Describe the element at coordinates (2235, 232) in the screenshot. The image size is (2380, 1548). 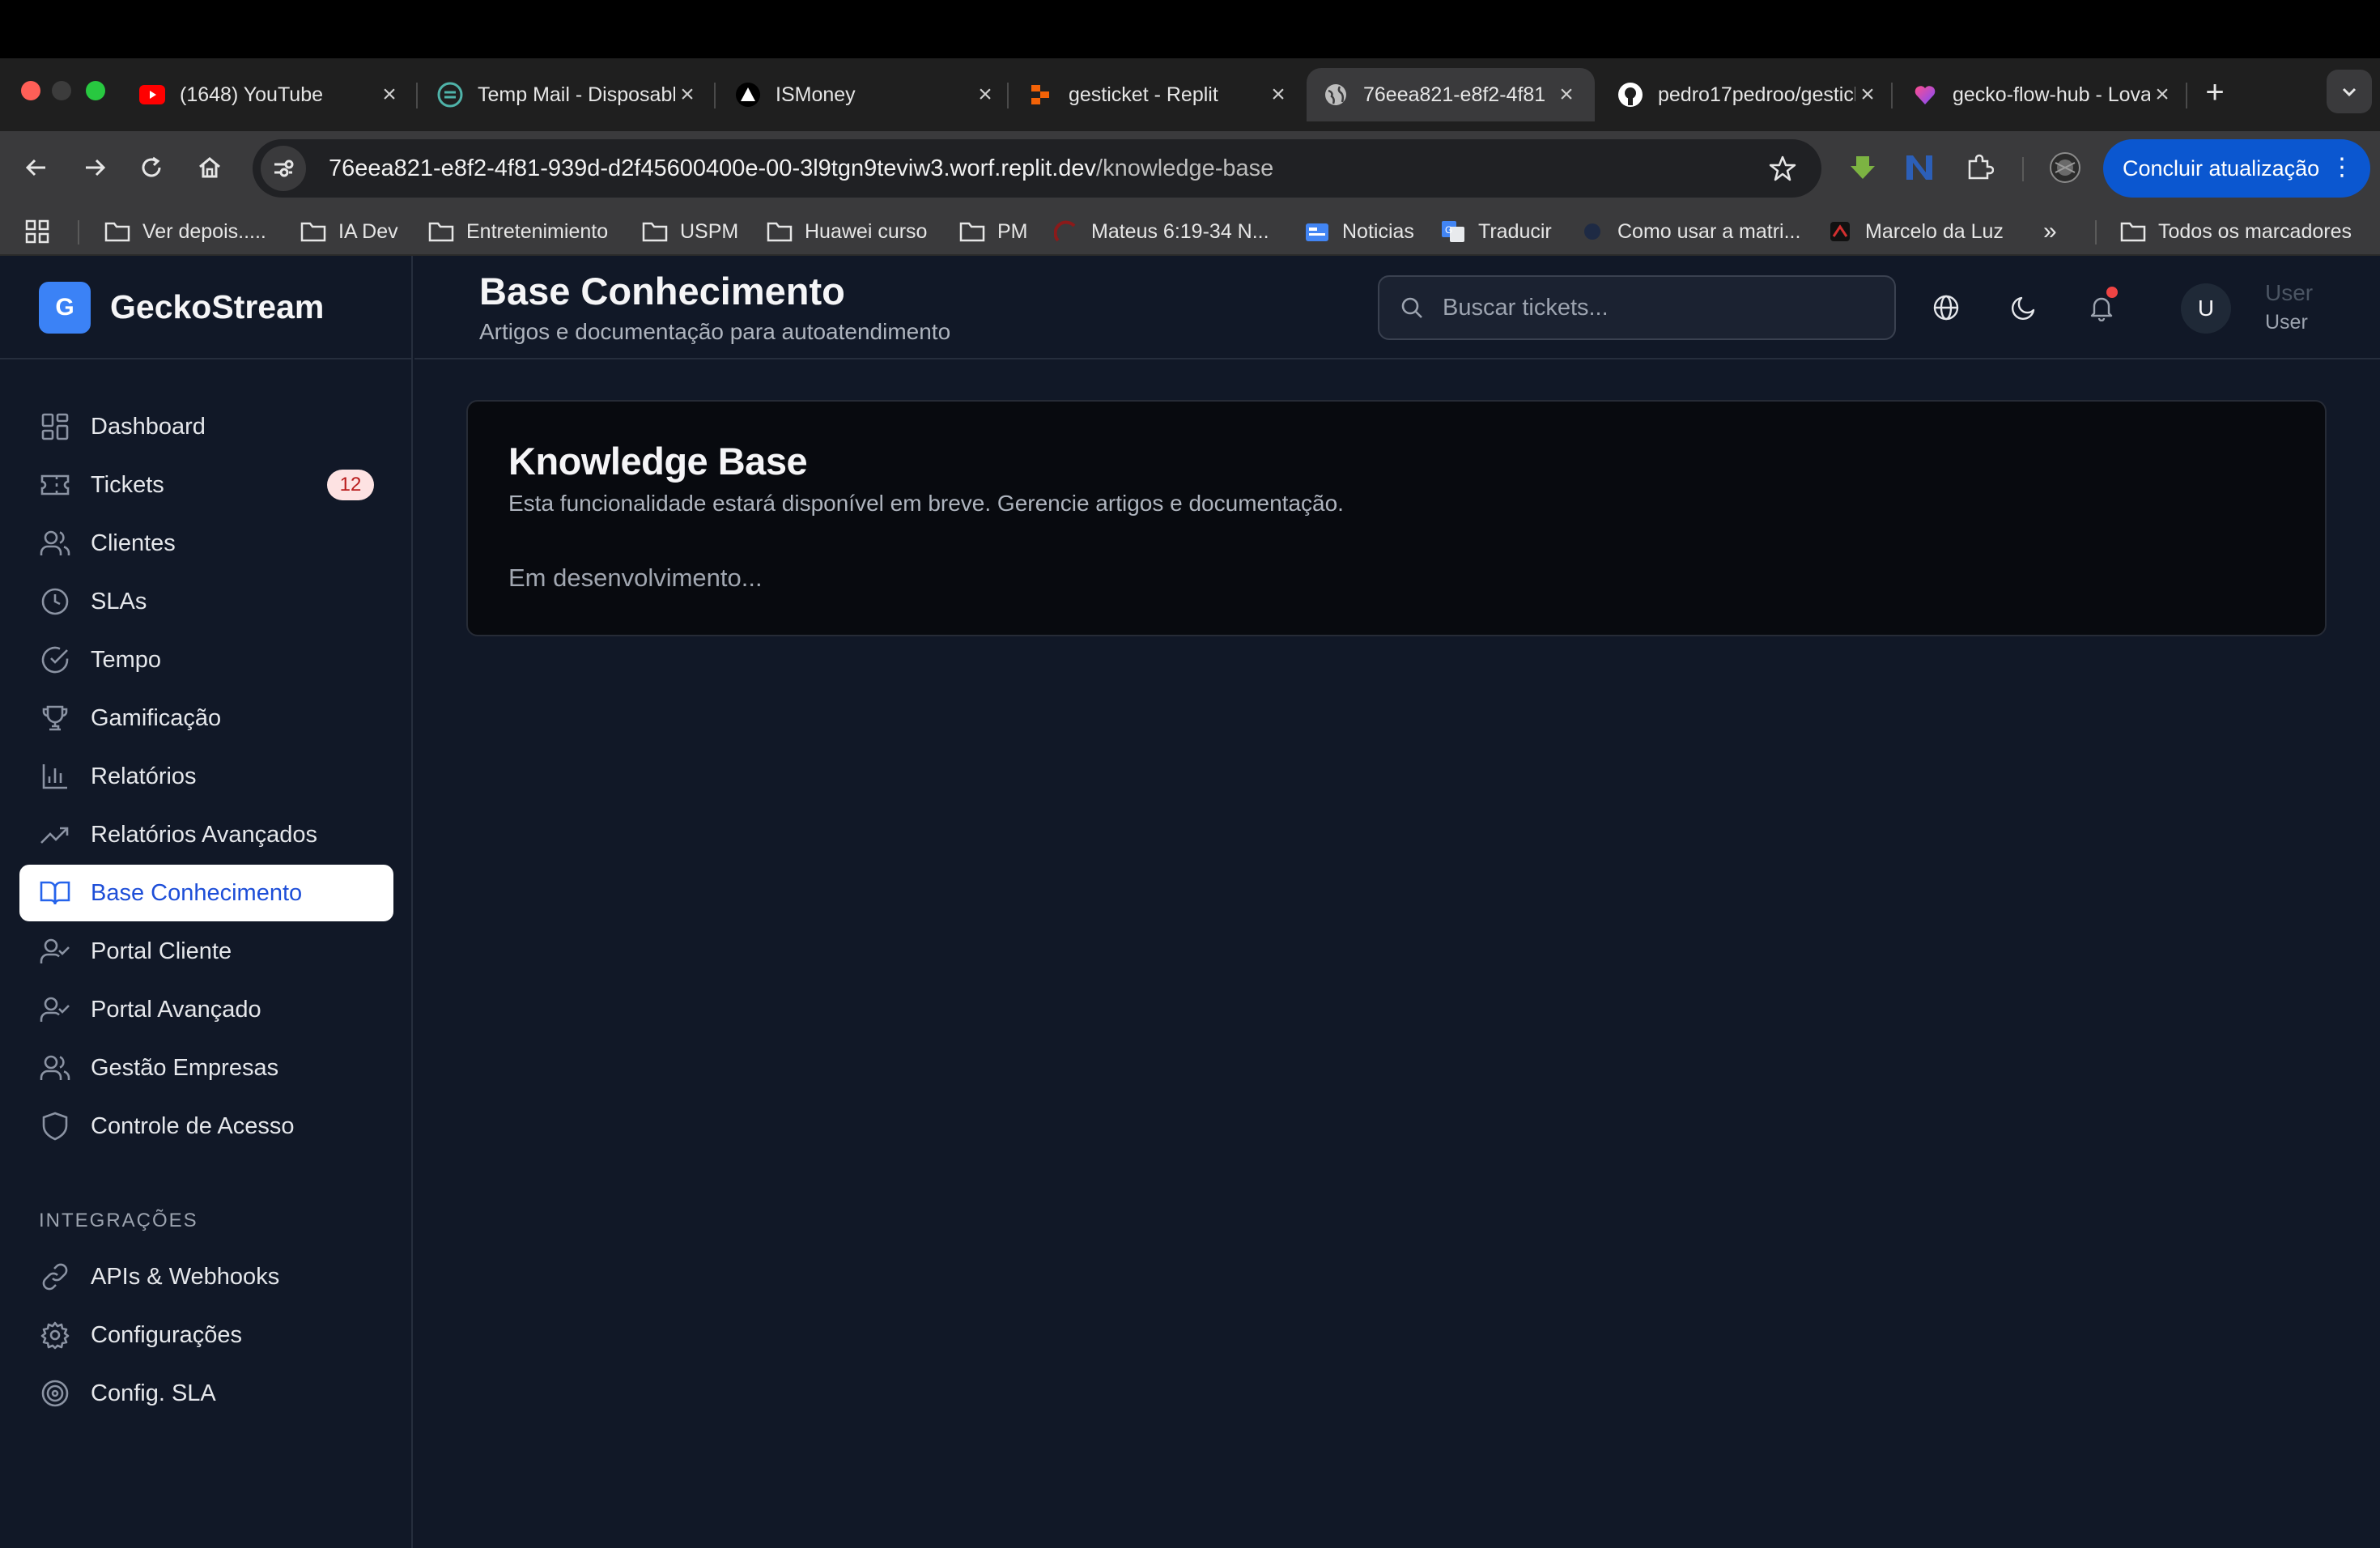
I see `all-bookmarks: Todos os marcadores` at that location.